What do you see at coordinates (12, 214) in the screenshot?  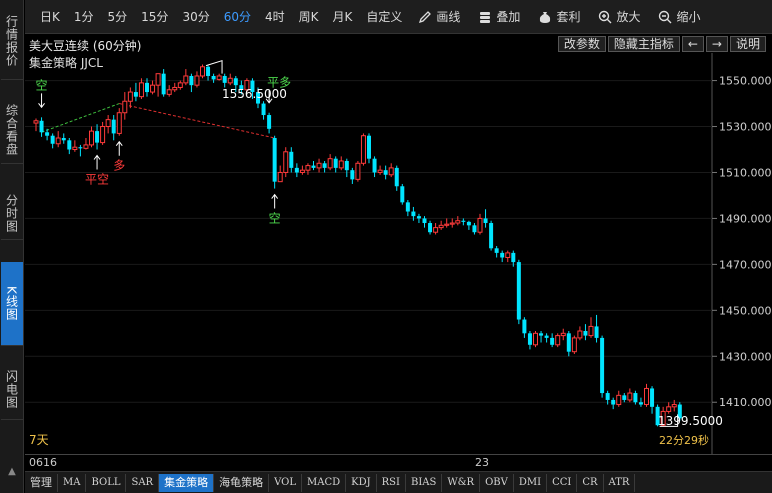 I see `nav-timeshare: 分时图` at bounding box center [12, 214].